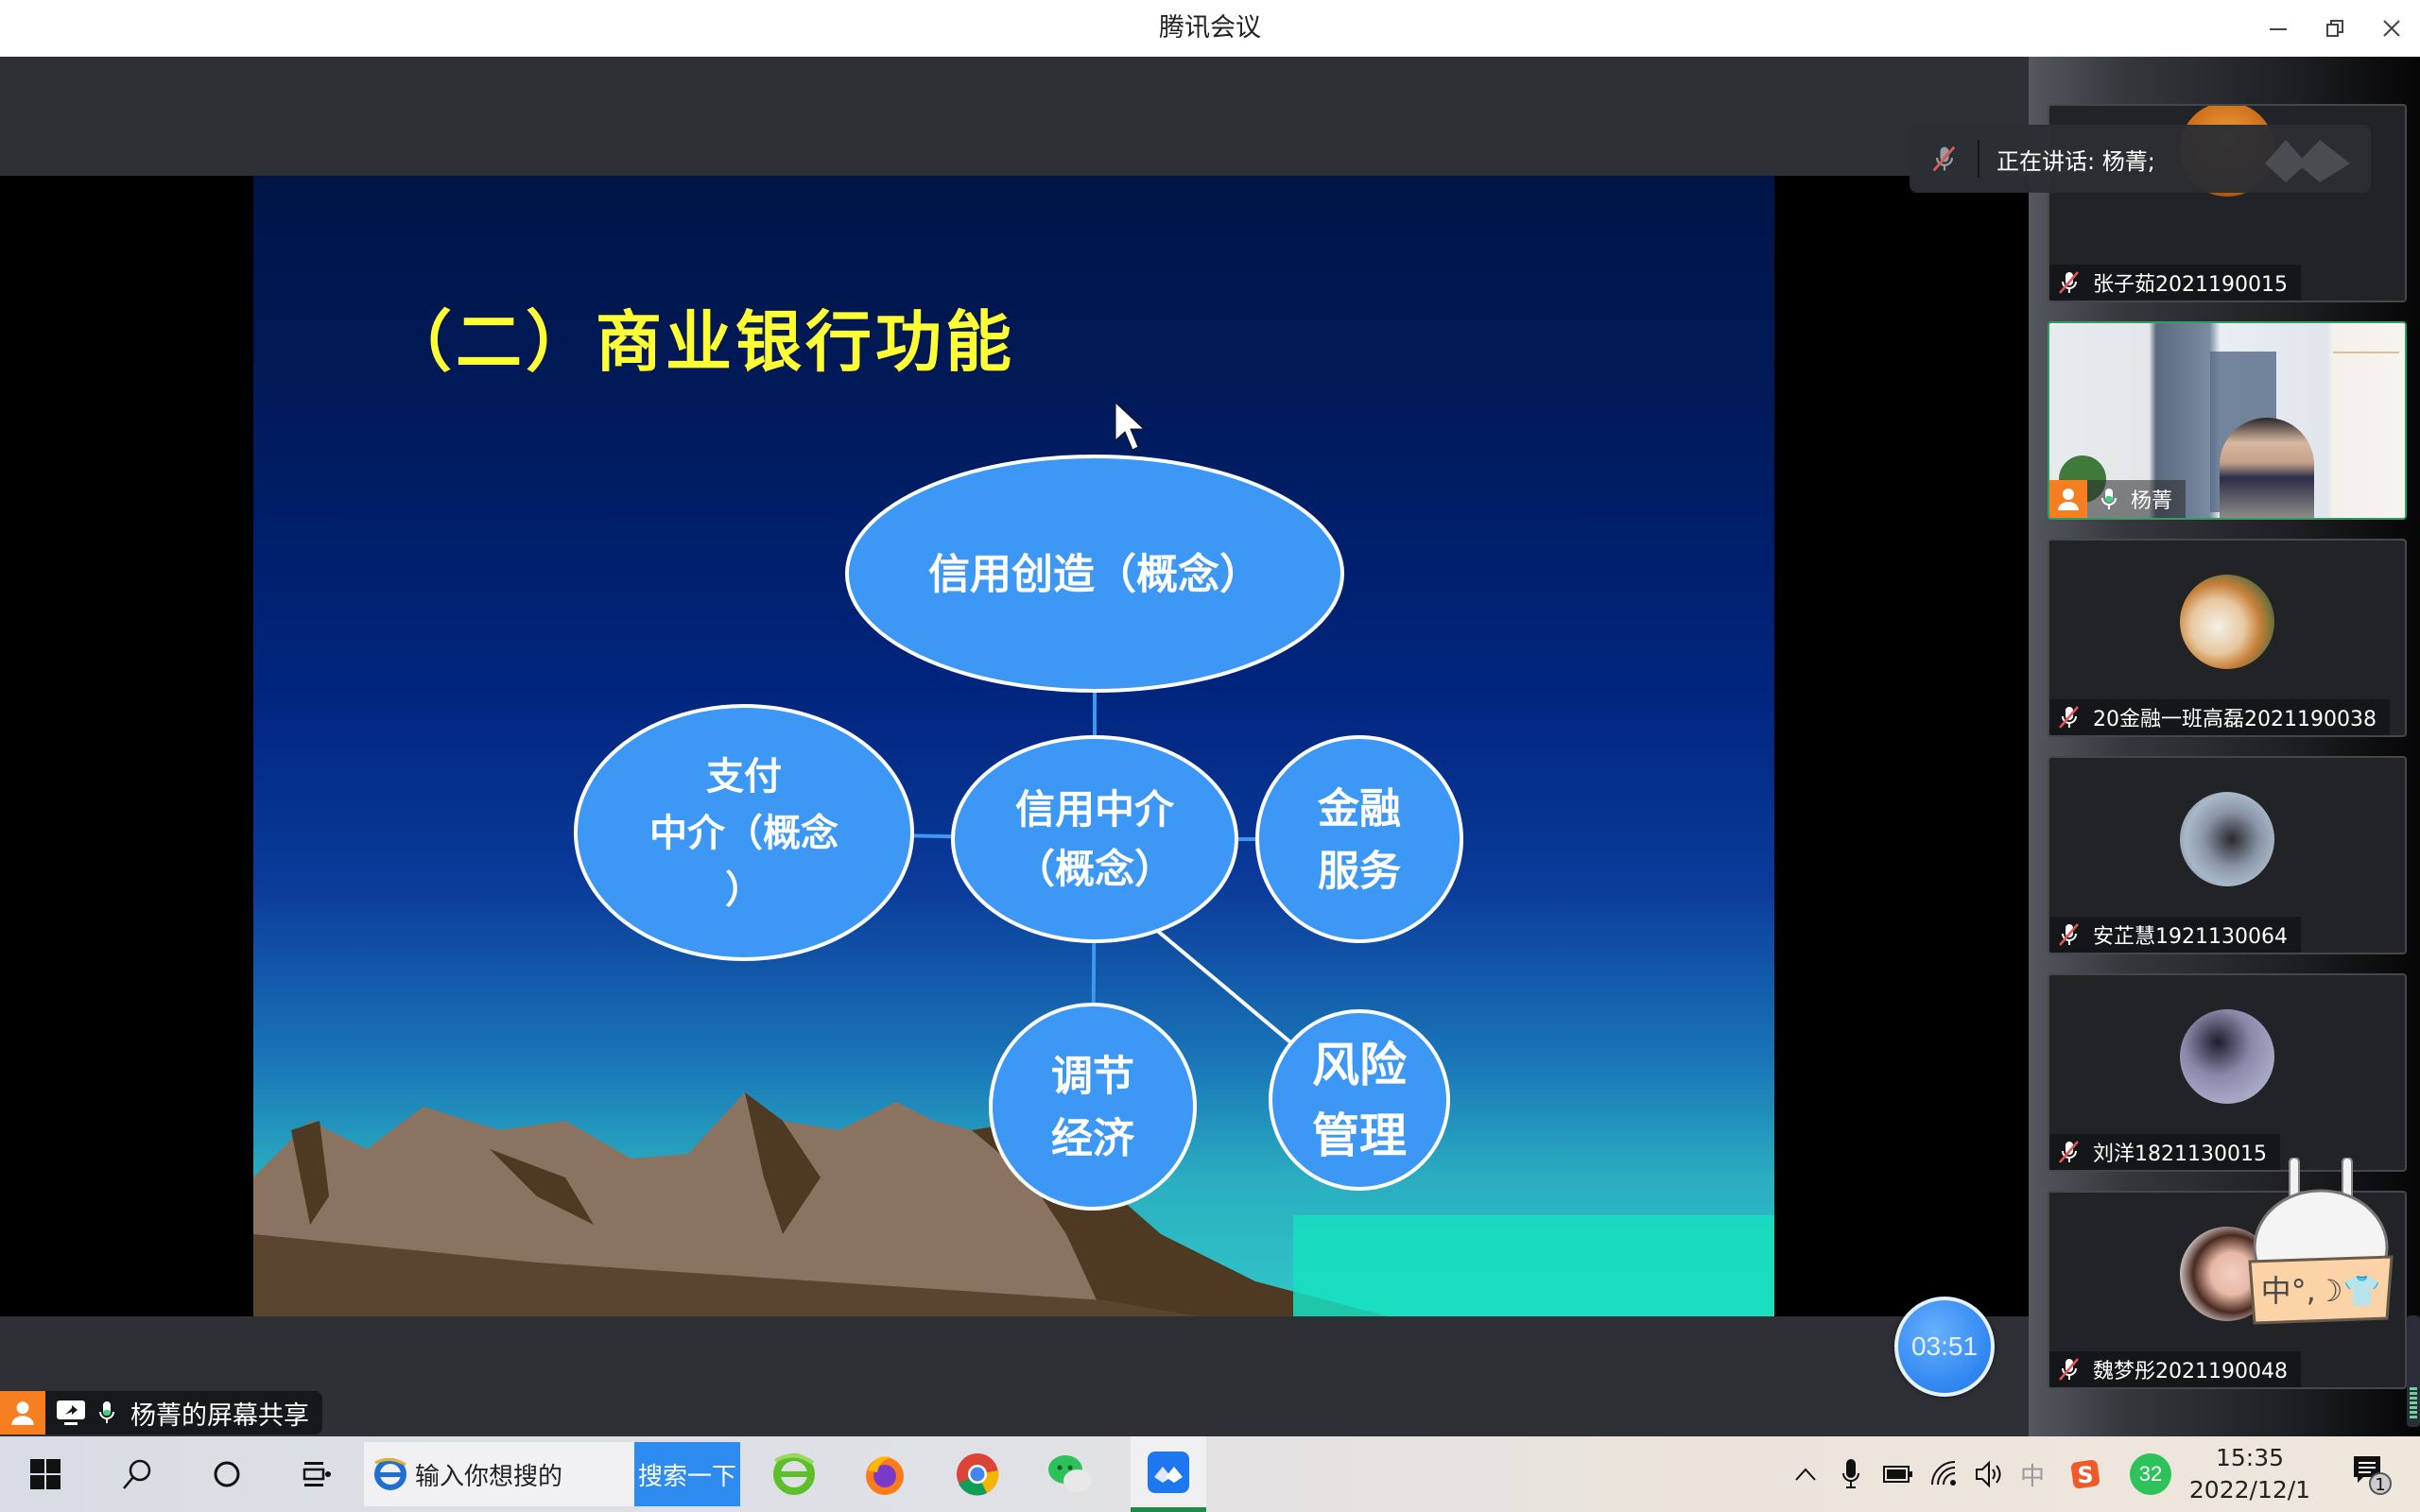 Image resolution: width=2420 pixels, height=1512 pixels. I want to click on chrome-icon, so click(978, 1474).